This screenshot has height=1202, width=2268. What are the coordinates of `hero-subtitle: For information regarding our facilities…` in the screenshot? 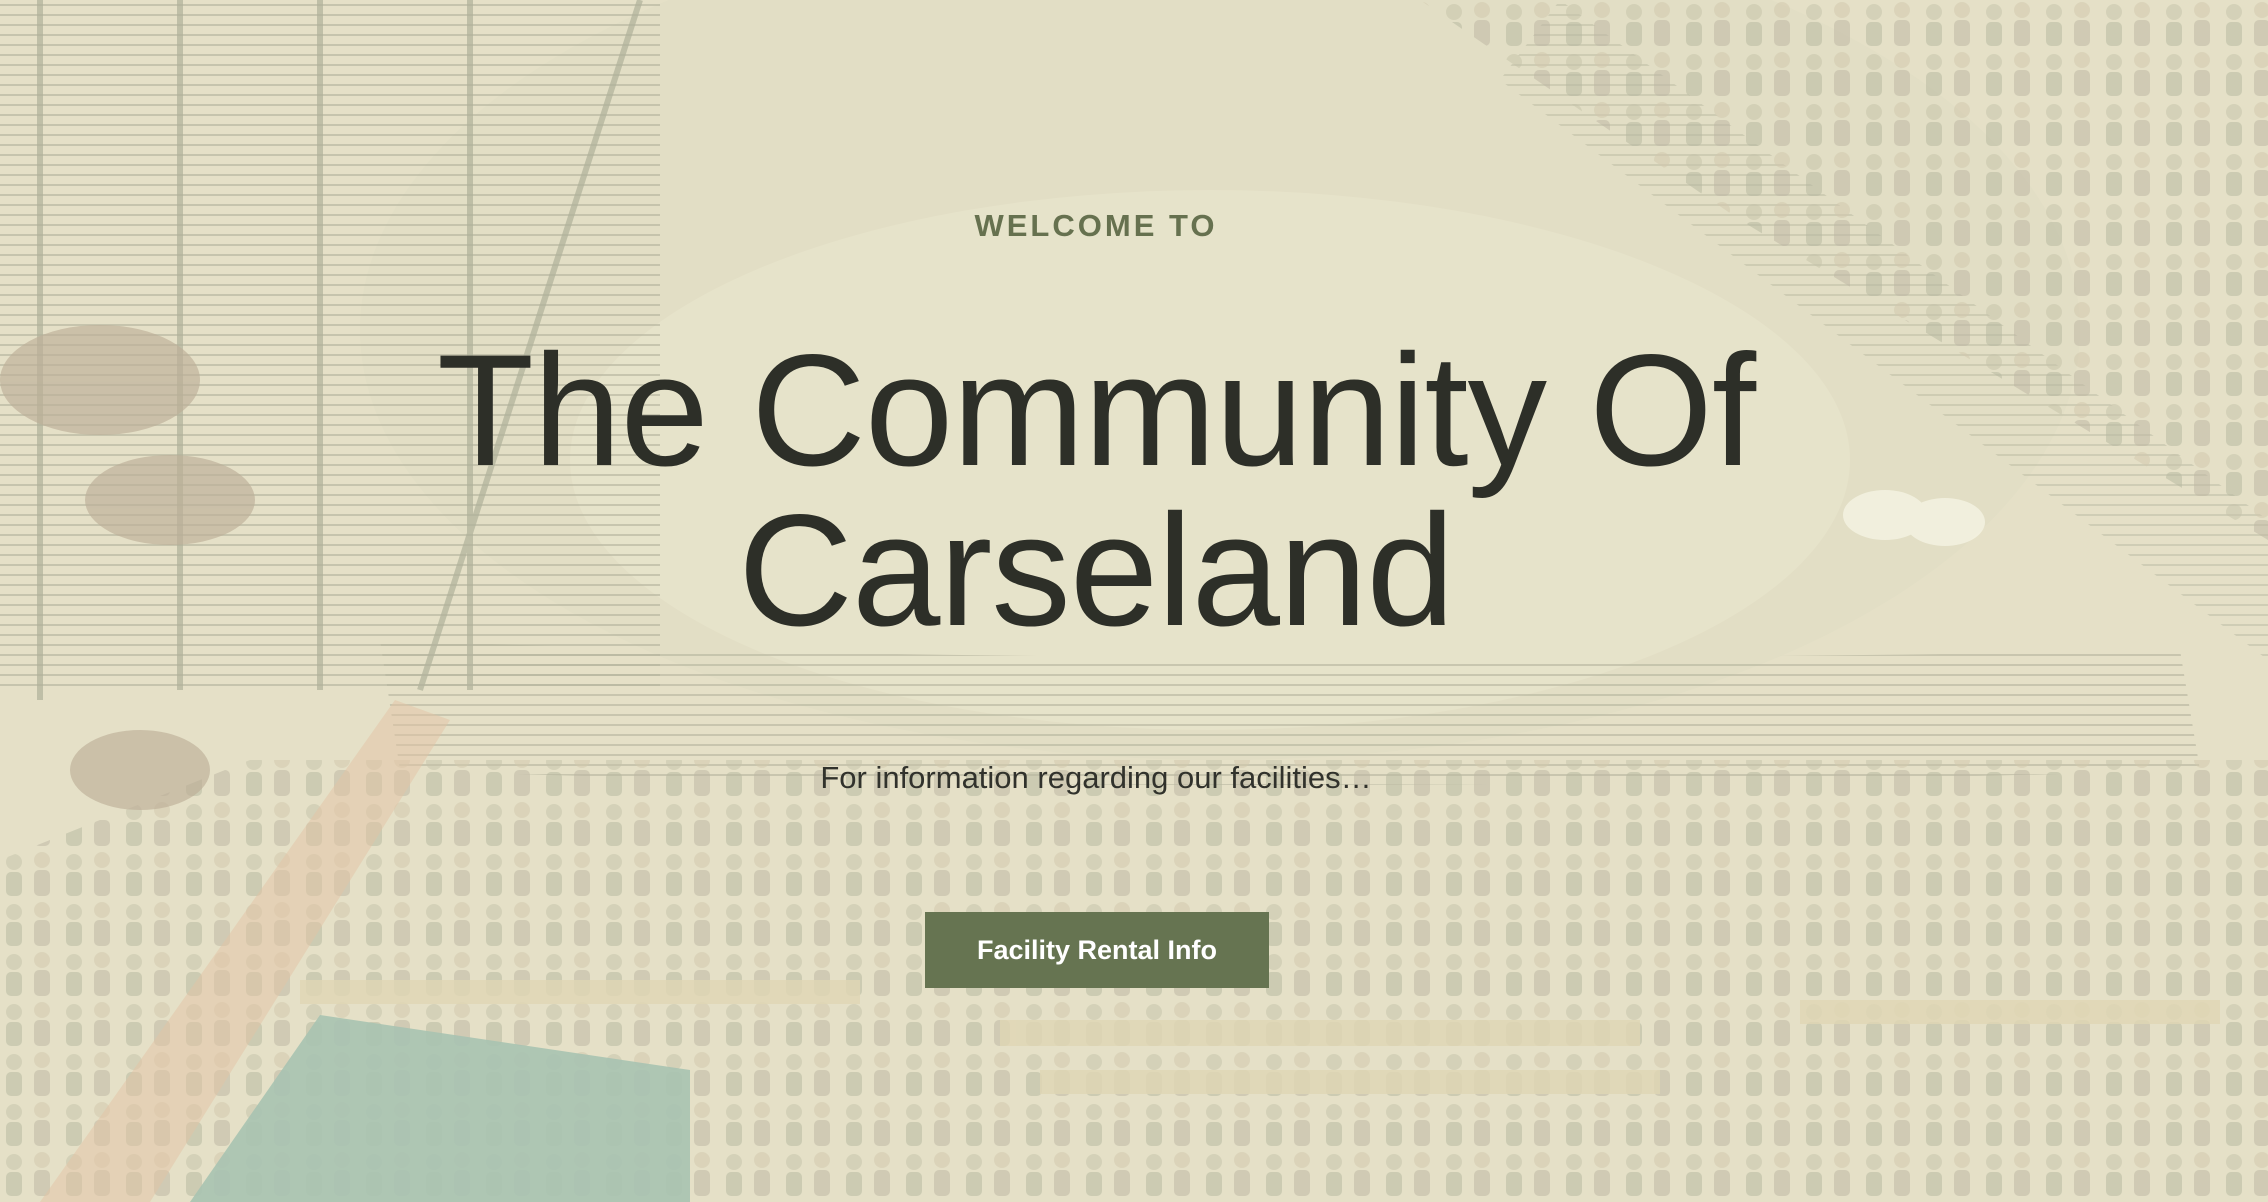 It's located at (1096, 777).